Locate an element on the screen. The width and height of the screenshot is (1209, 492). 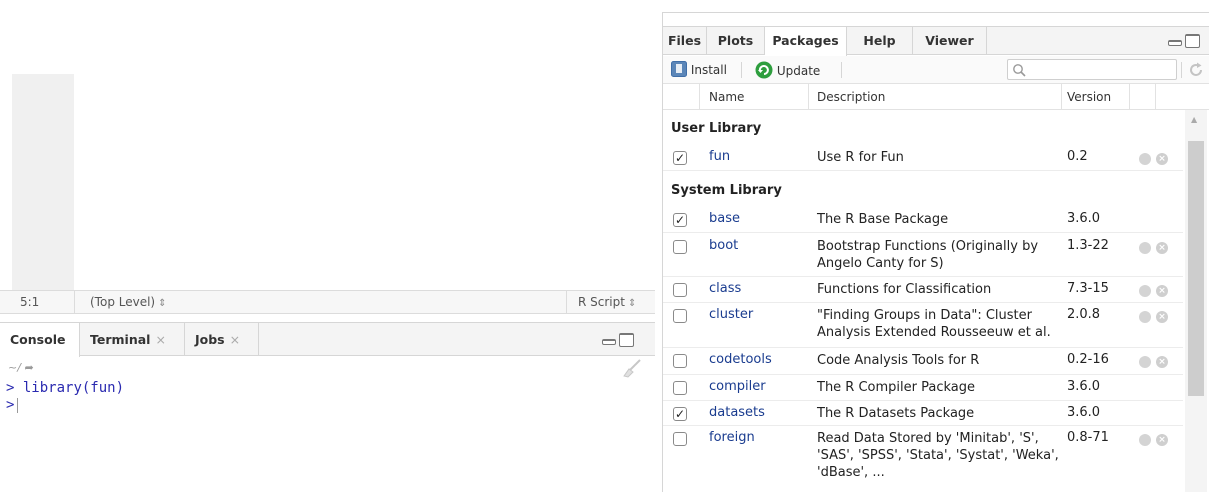
console-output: > library(fun) > is located at coordinates (65, 397).